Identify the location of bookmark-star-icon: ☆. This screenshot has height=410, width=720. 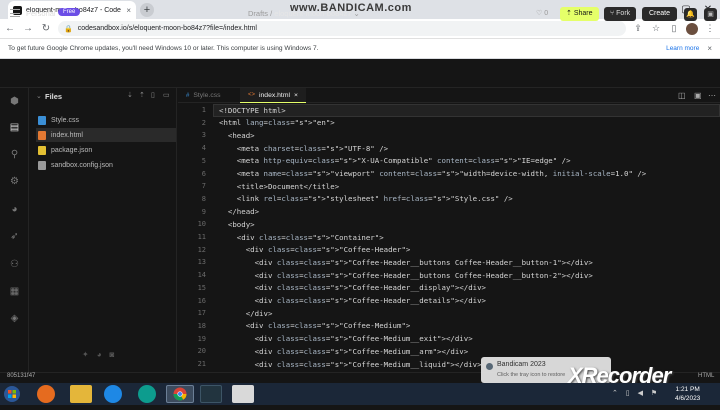
(656, 28).